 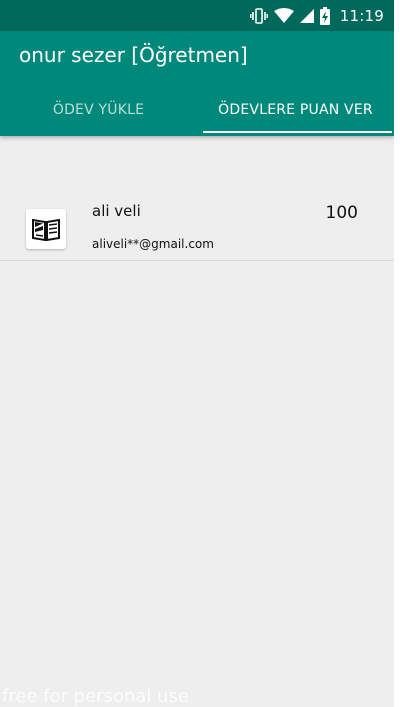 I want to click on status-icons: 11:19, so click(x=316, y=15).